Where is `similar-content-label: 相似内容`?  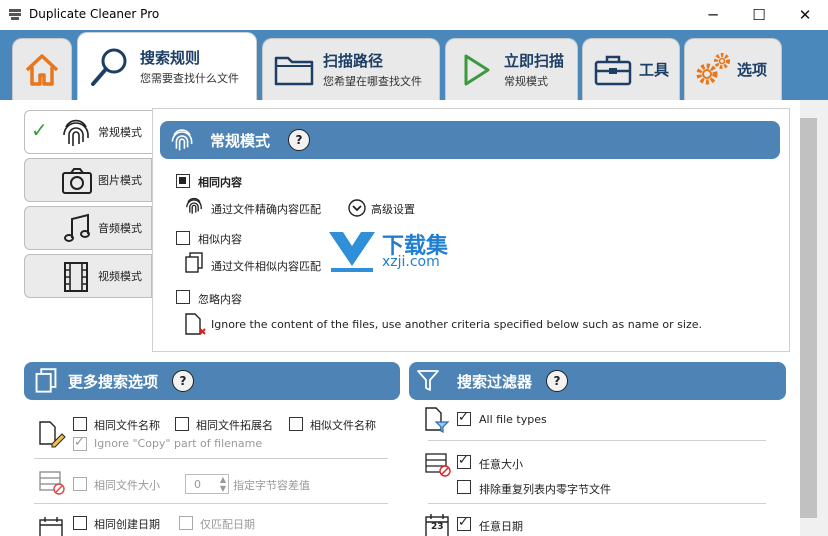
similar-content-label: 相似内容 is located at coordinates (220, 239).